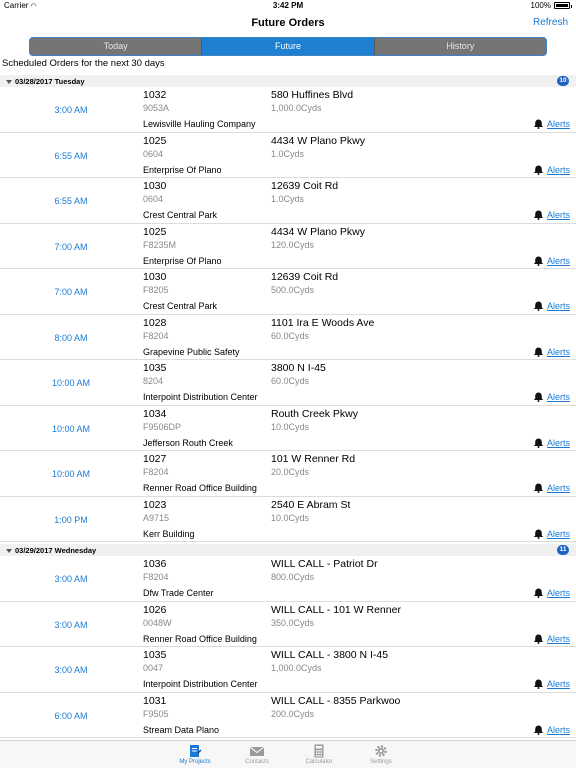 The height and width of the screenshot is (768, 576). Describe the element at coordinates (169, 533) in the screenshot. I see `job-site-name: Kerr Building` at that location.